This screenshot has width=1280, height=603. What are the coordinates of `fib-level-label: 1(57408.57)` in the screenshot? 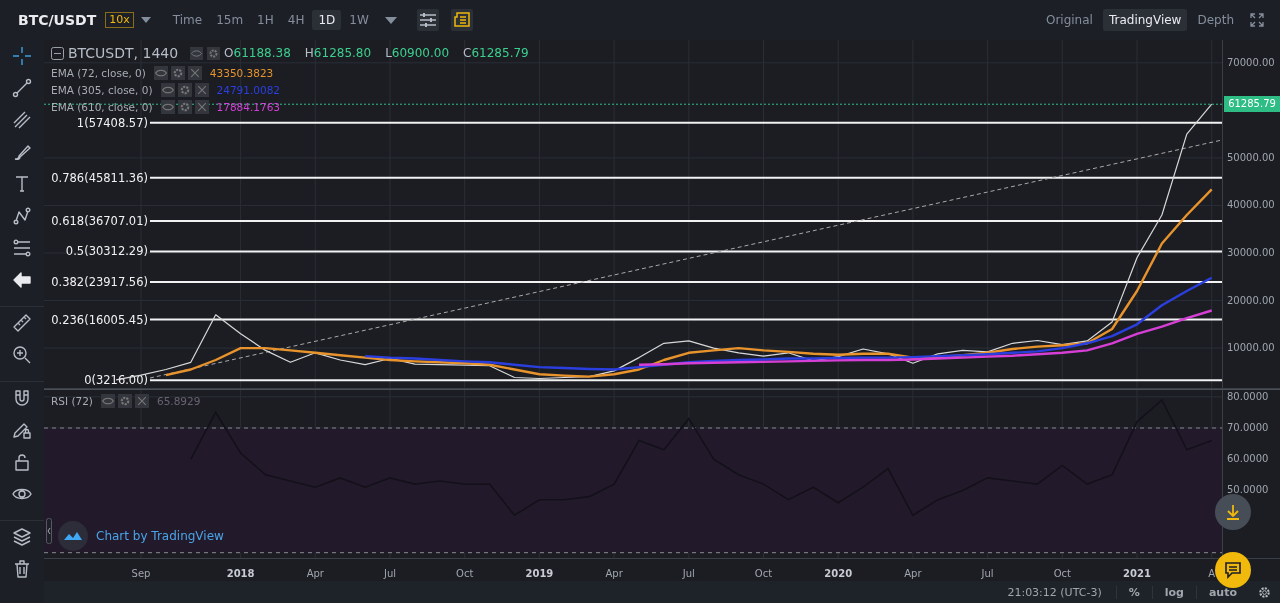 It's located at (112, 122).